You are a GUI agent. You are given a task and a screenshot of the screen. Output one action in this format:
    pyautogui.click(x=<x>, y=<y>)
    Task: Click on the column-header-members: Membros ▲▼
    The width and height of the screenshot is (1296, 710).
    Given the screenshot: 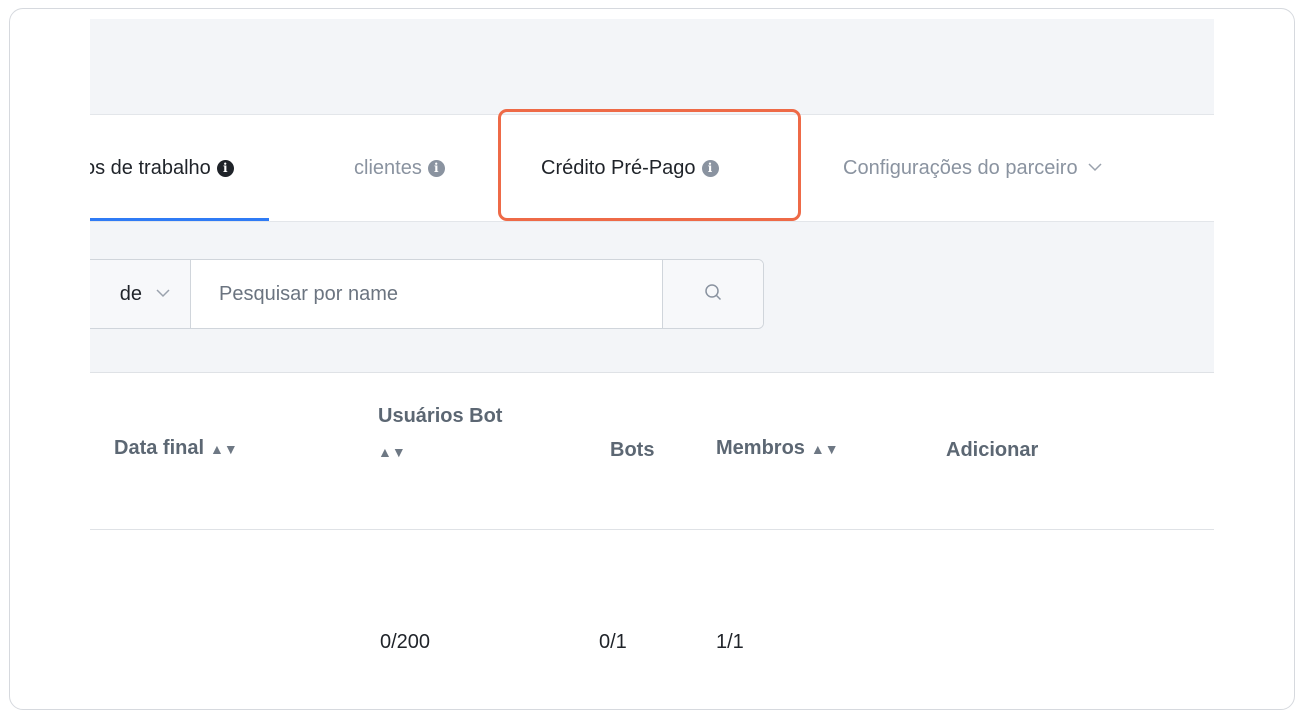 What is the action you would take?
    pyautogui.click(x=777, y=448)
    